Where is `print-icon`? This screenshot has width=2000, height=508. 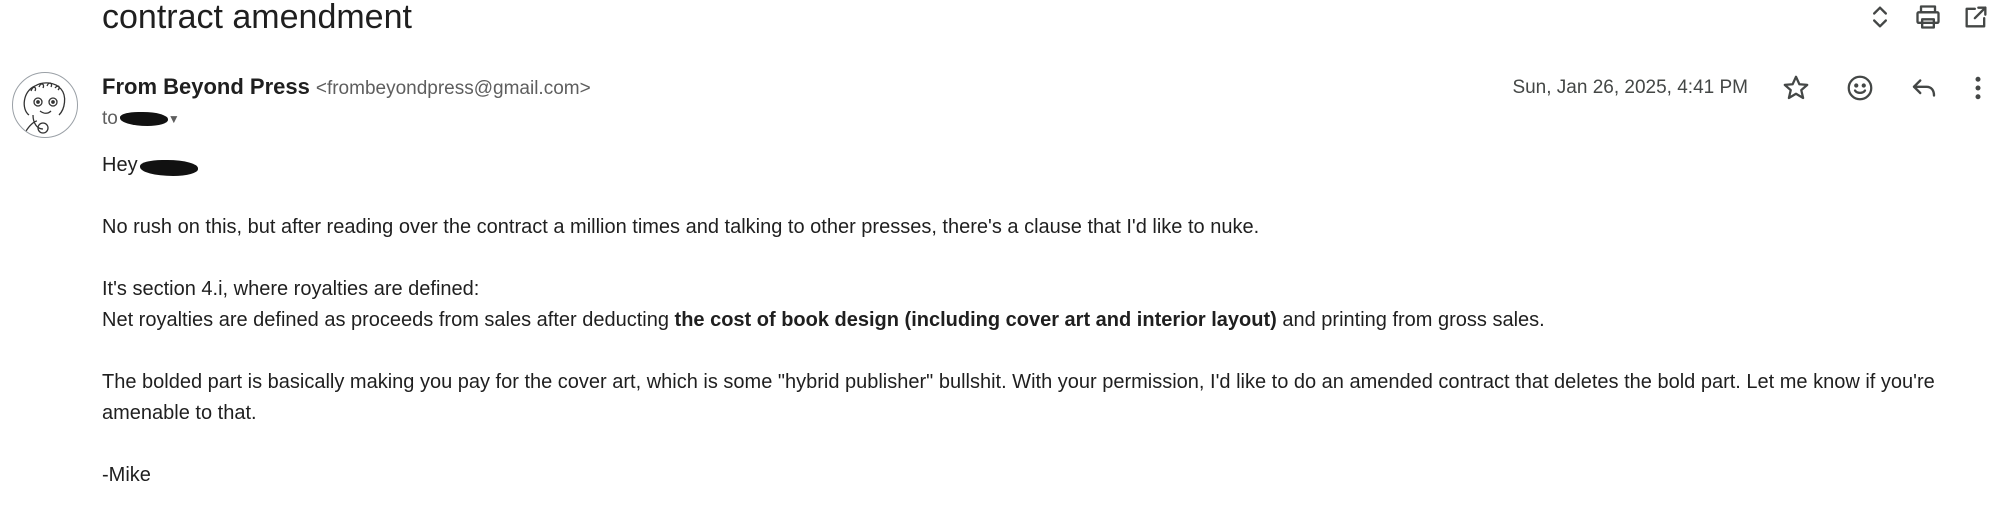
print-icon is located at coordinates (1928, 17).